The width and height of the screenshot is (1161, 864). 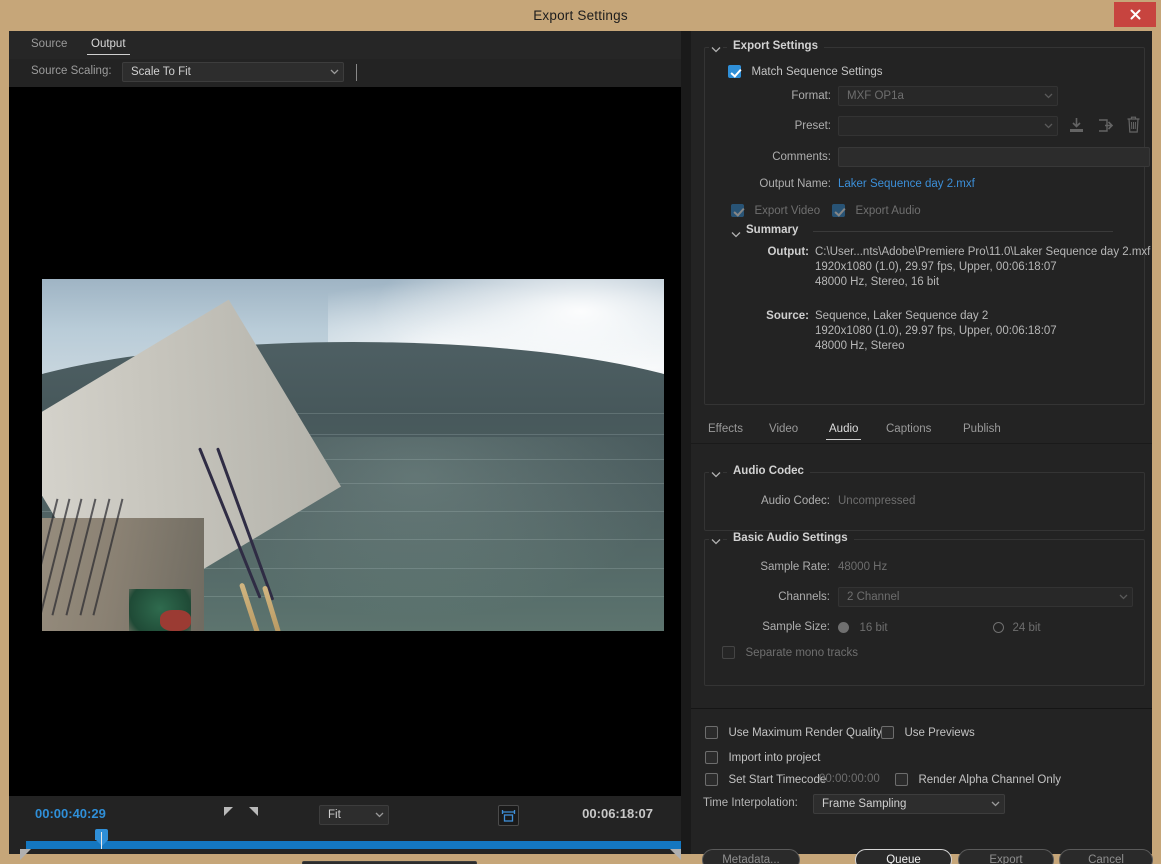 What do you see at coordinates (888, 210) in the screenshot?
I see `export-audio-label: Export Audio` at bounding box center [888, 210].